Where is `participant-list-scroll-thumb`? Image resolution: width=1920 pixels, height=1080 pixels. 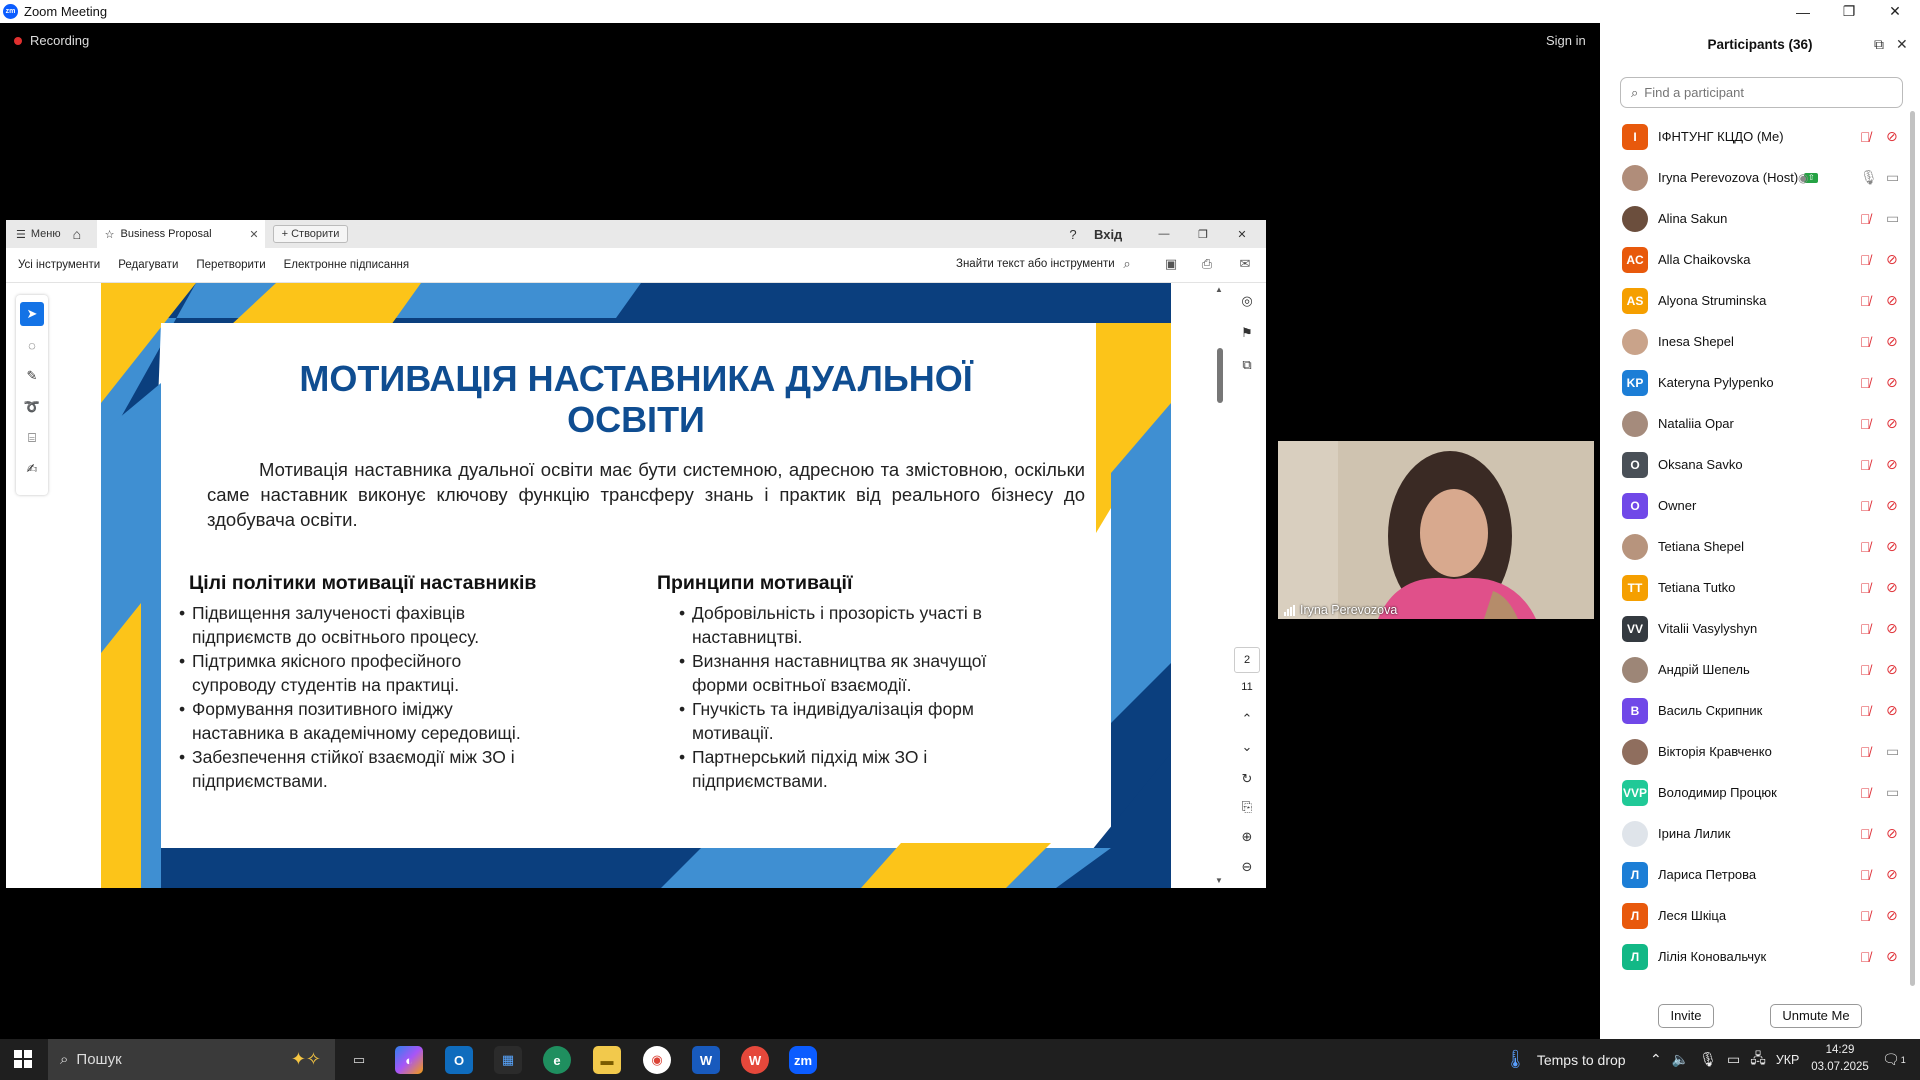
participant-list-scroll-thumb is located at coordinates (1912, 548).